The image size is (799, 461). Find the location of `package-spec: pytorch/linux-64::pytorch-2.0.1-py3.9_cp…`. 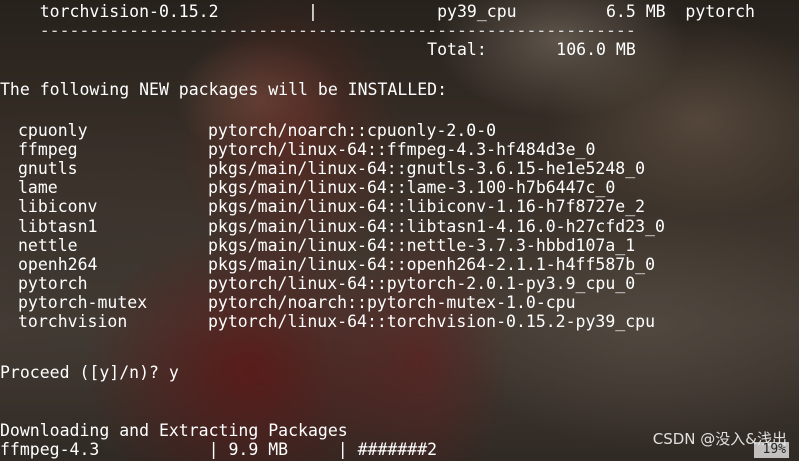

package-spec: pytorch/linux-64::pytorch-2.0.1-py3.9_cp… is located at coordinates (422, 283).